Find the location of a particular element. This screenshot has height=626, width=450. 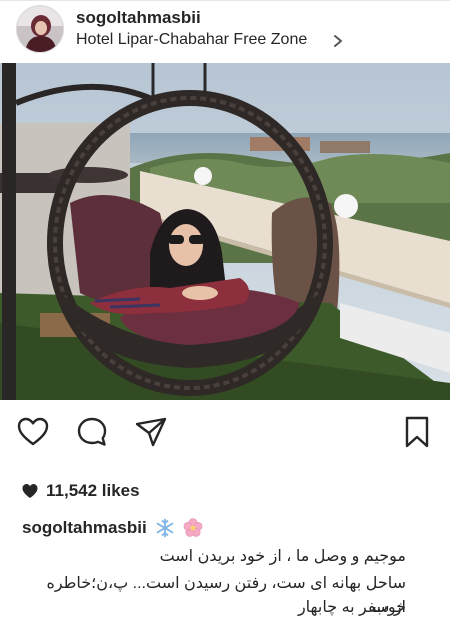

avatar-image is located at coordinates (40, 29).